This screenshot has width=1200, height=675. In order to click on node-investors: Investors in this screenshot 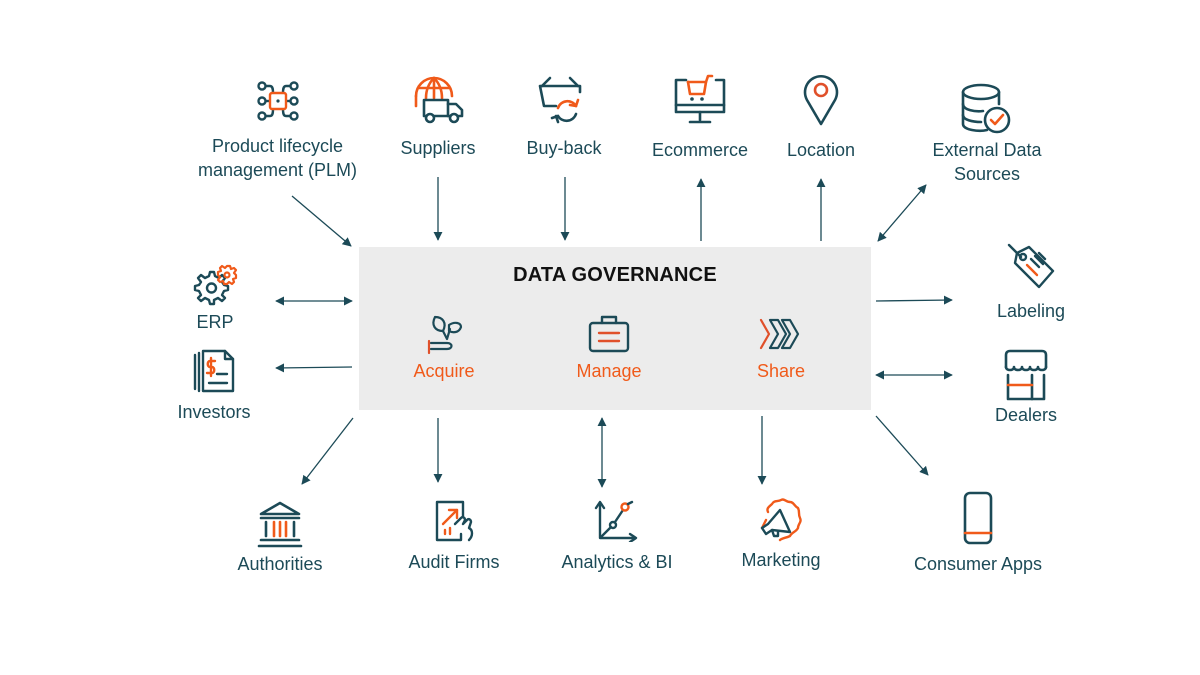, I will do `click(214, 386)`.